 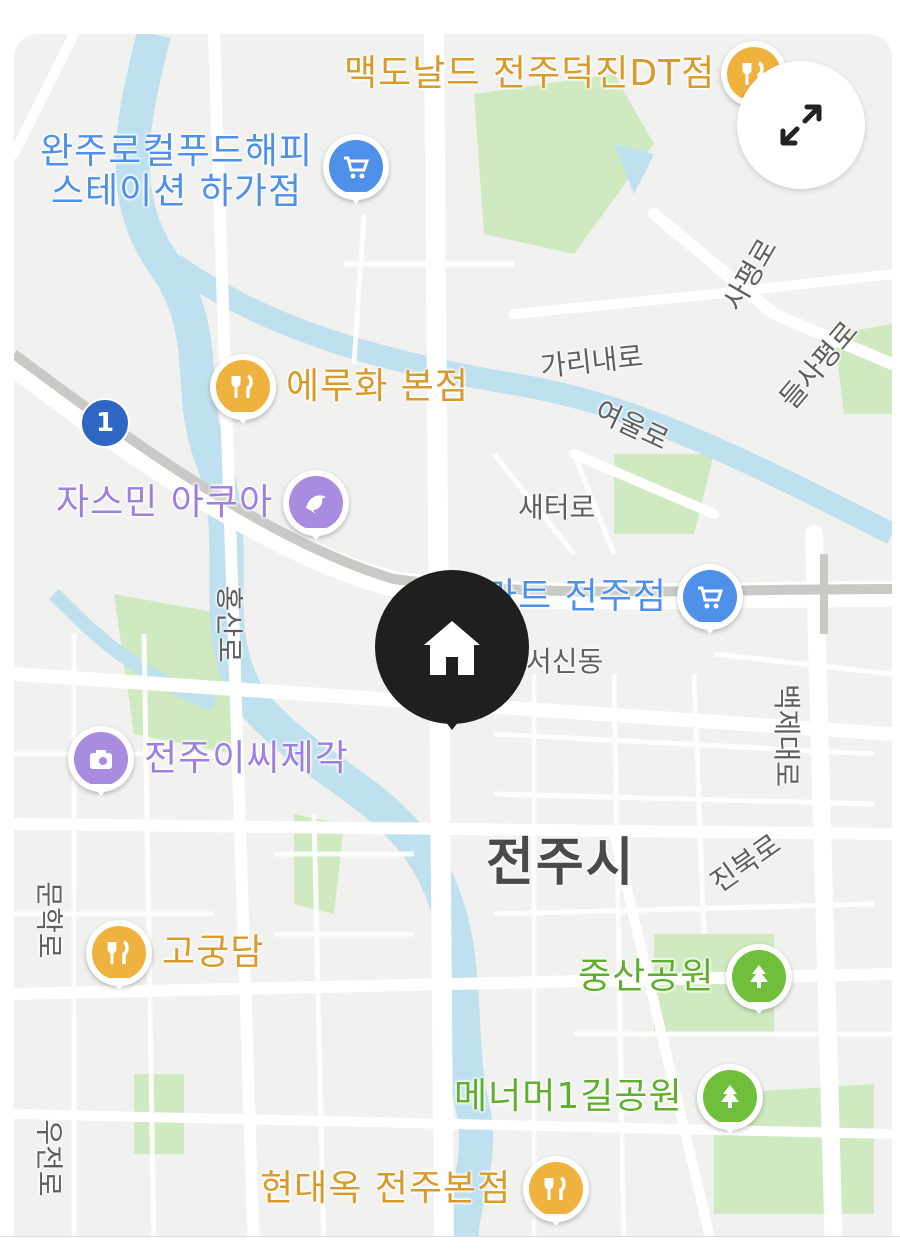 I want to click on expand-icon, so click(x=801, y=125).